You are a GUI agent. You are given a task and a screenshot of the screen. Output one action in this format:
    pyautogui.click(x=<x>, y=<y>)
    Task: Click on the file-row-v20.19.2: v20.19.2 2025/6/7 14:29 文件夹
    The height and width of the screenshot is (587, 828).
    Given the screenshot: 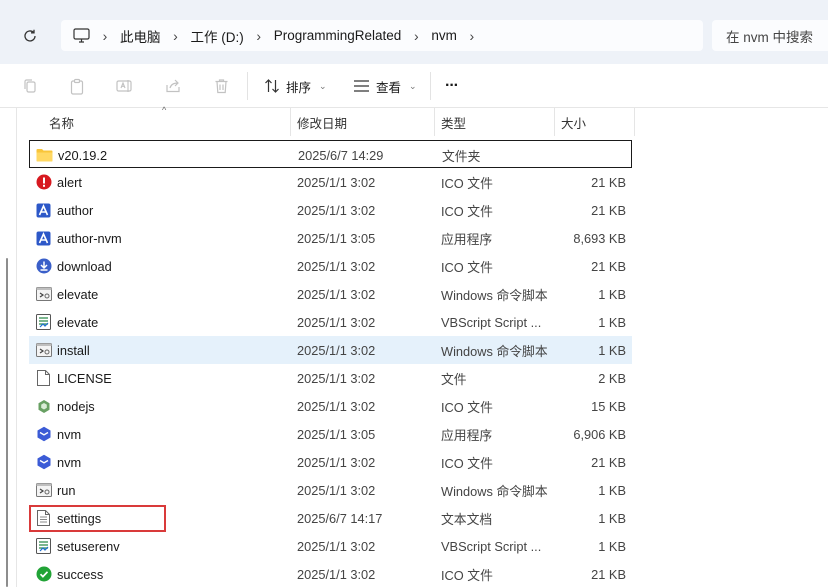 What is the action you would take?
    pyautogui.click(x=330, y=154)
    